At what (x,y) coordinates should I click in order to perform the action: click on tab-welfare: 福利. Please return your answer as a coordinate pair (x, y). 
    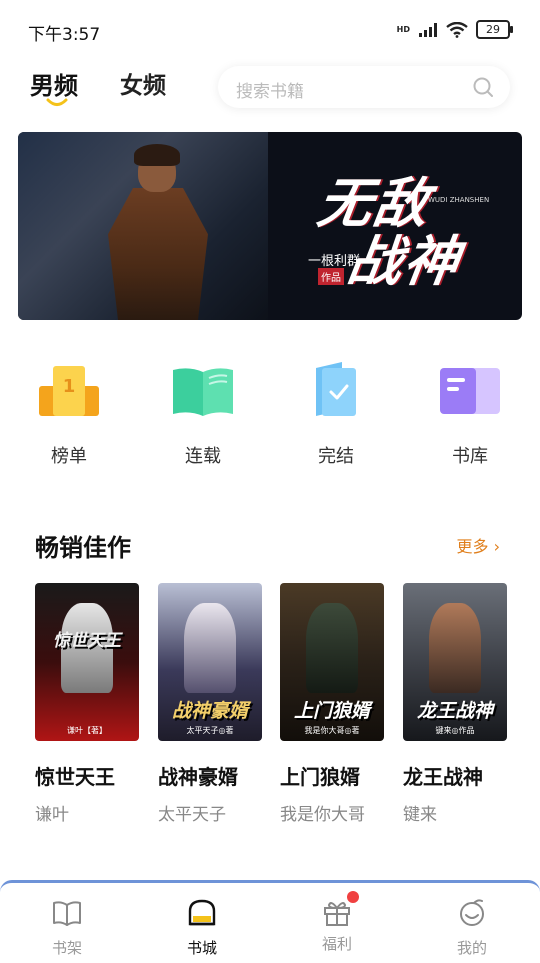
    Looking at the image, I should click on (337, 922).